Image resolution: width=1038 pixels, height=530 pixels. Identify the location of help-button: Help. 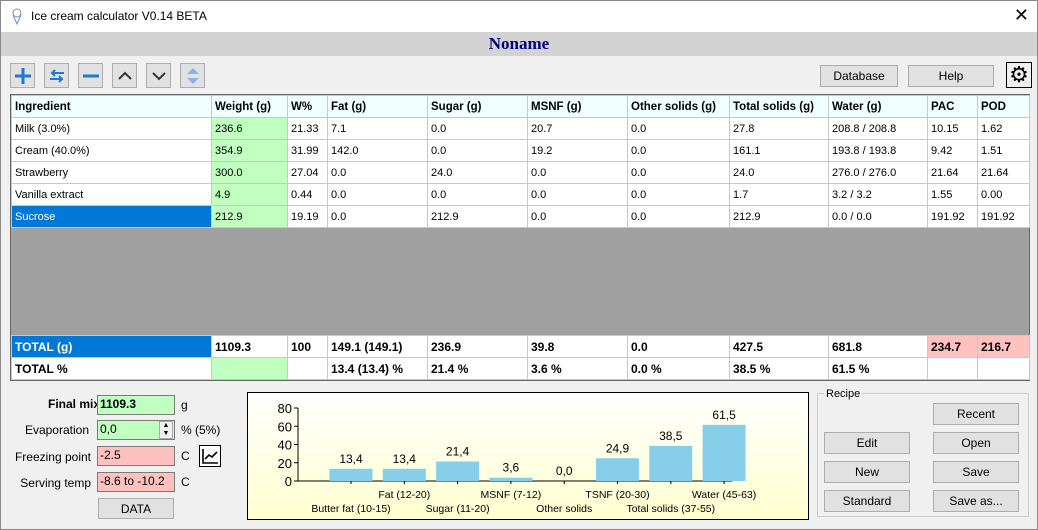
(951, 76).